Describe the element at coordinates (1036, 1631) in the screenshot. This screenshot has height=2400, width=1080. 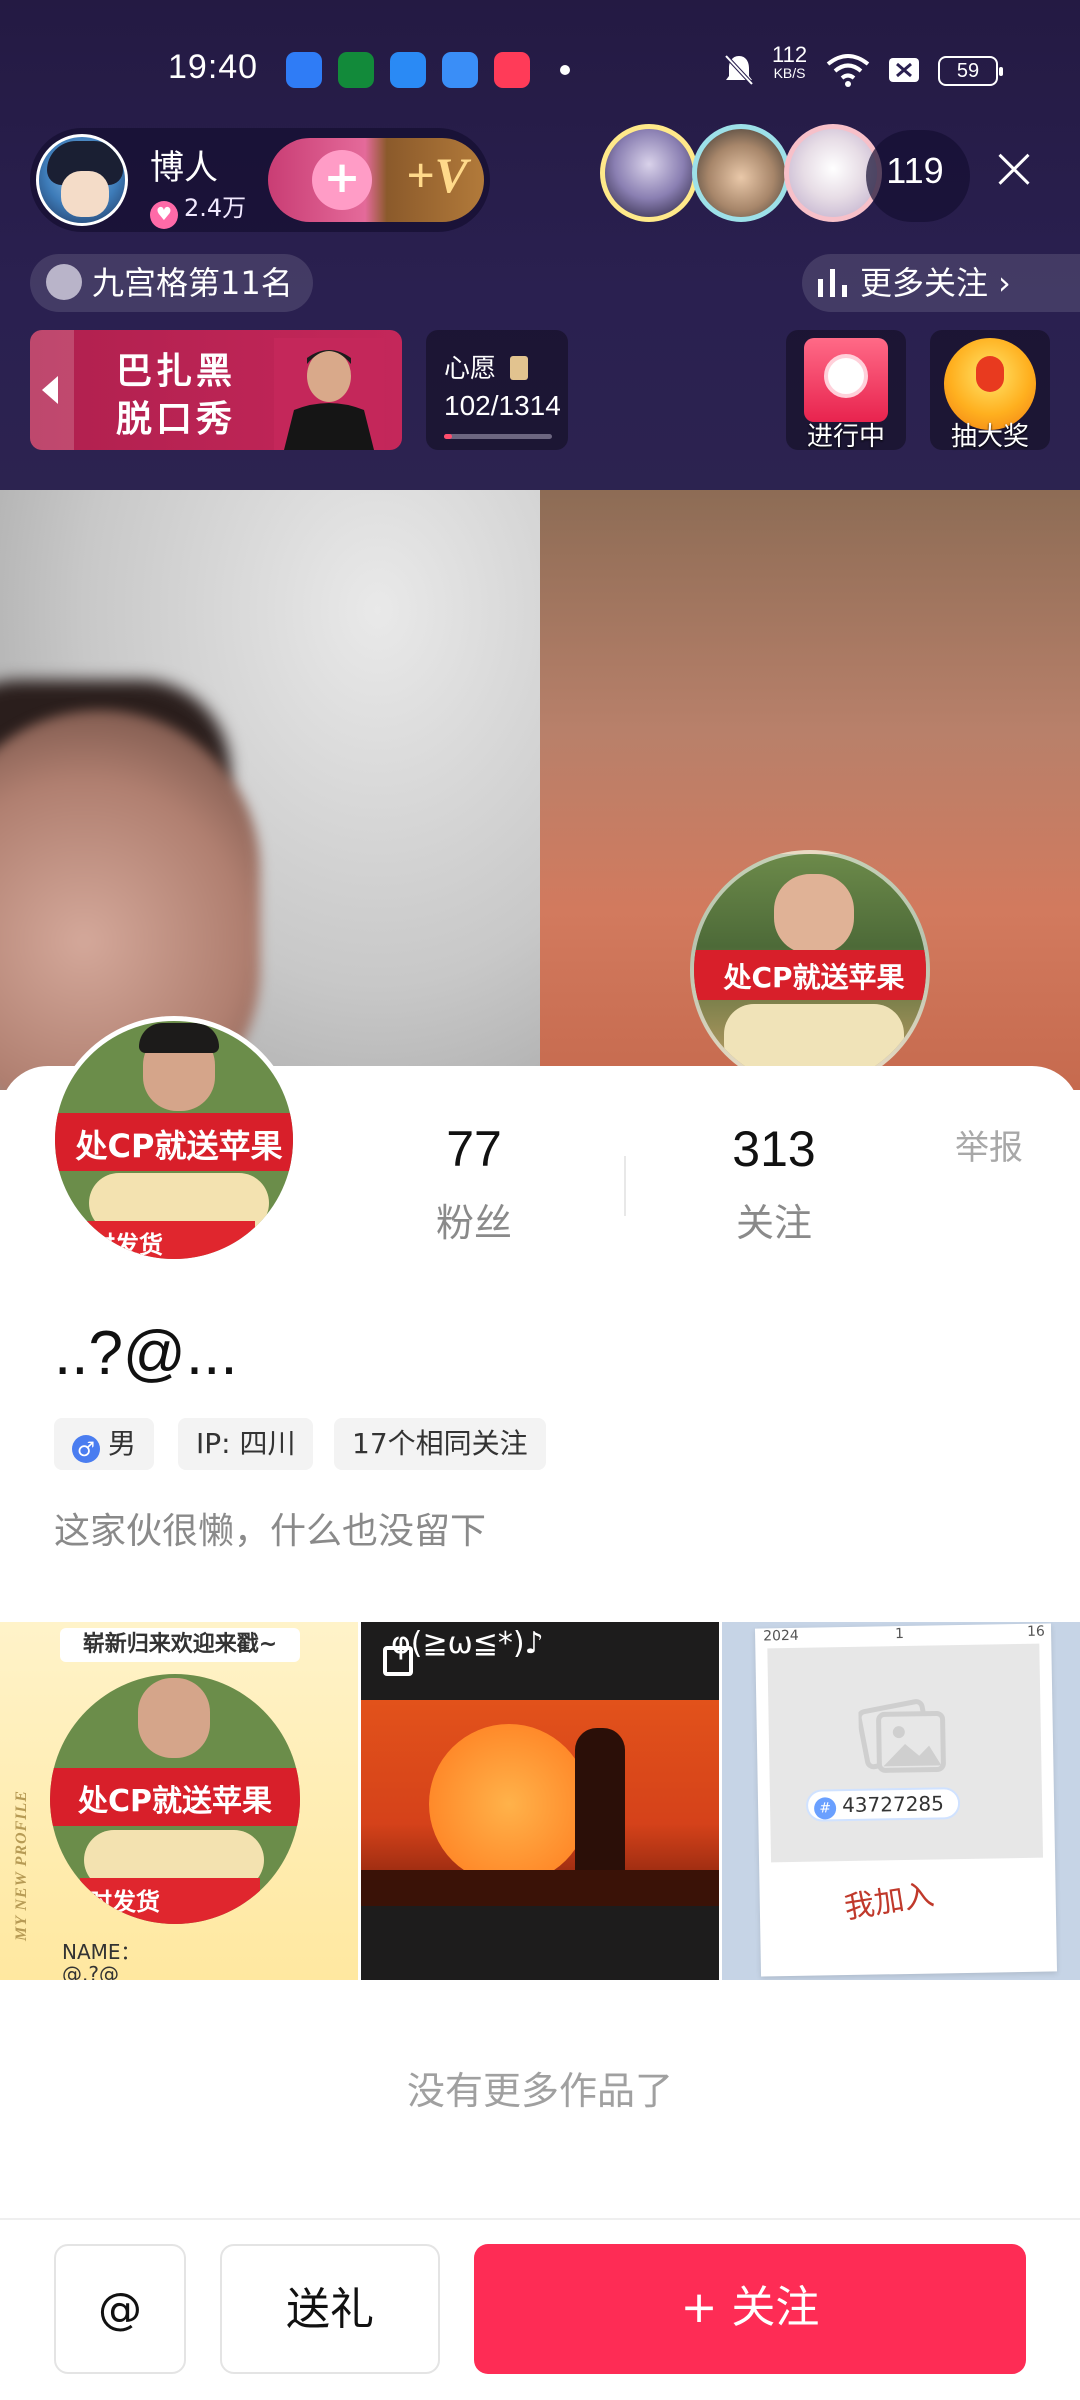
I see `thumb3-day: 16` at that location.